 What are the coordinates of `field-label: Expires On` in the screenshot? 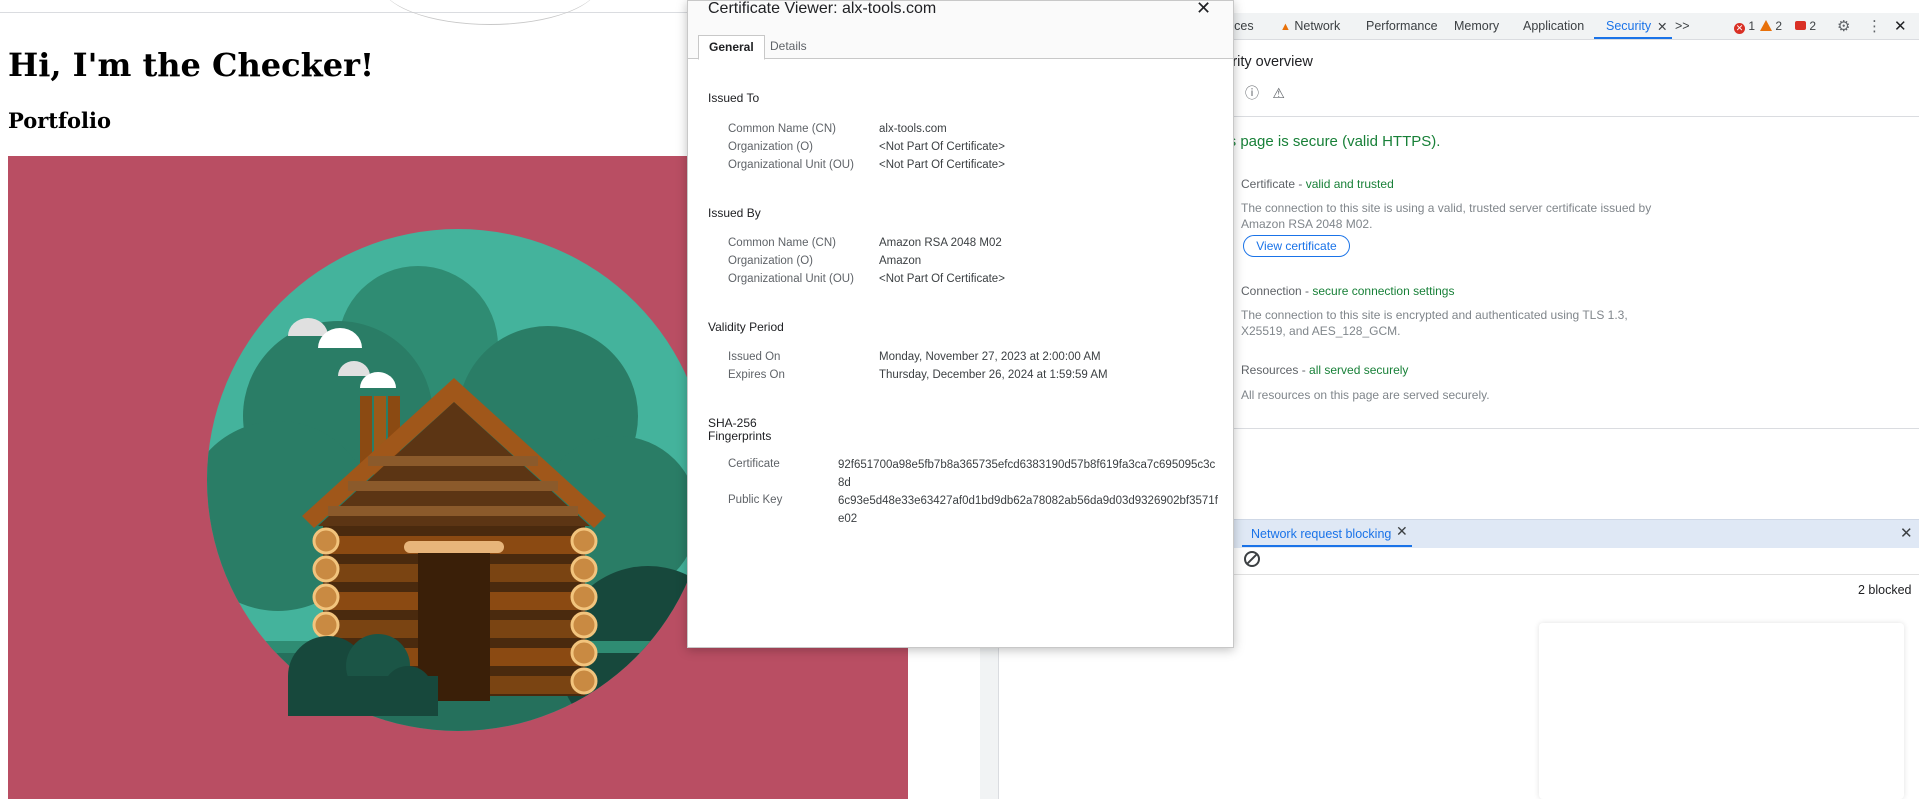 It's located at (756, 375).